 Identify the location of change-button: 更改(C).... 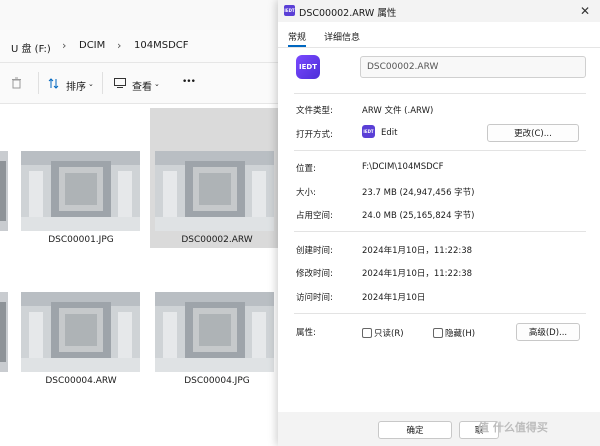
(533, 133).